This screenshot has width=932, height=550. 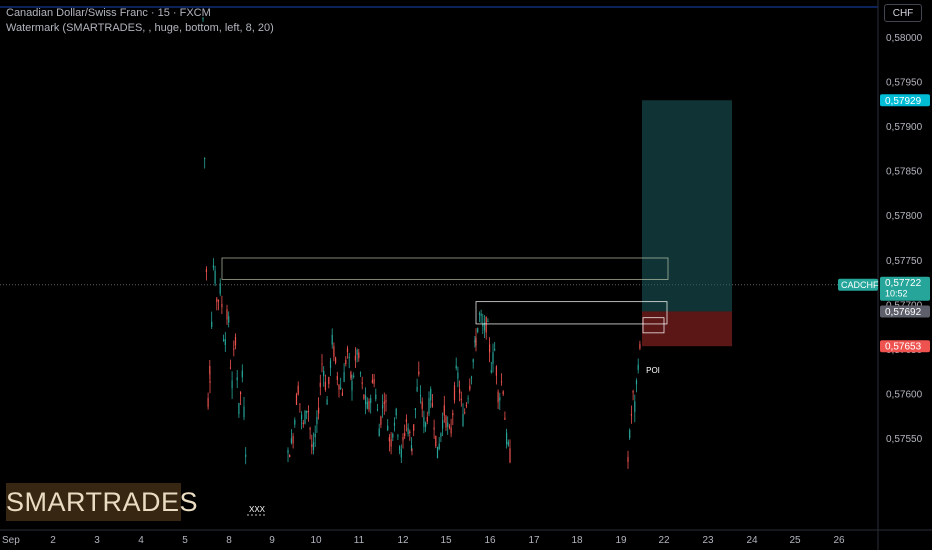 I want to click on y-tick-label: 0,57550, so click(x=904, y=439).